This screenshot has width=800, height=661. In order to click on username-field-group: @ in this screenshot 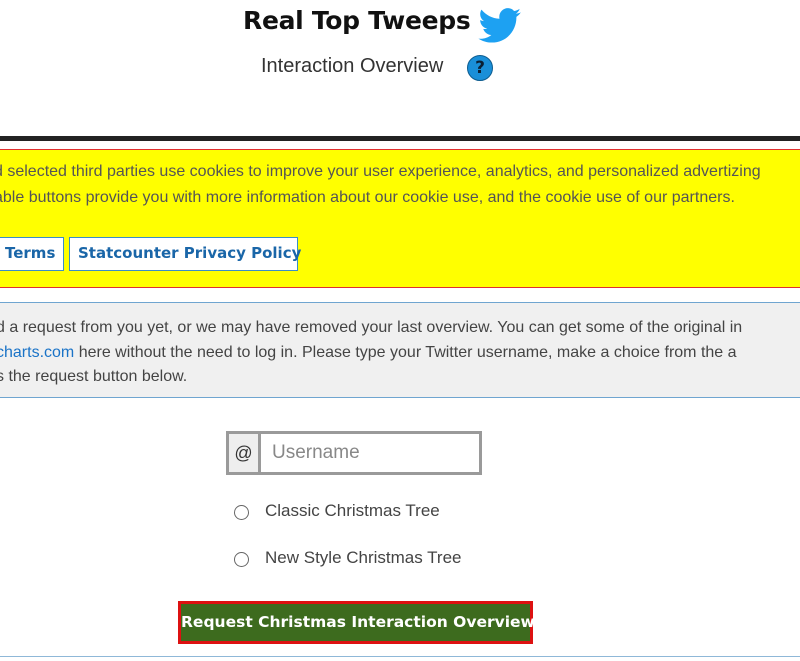, I will do `click(354, 453)`.